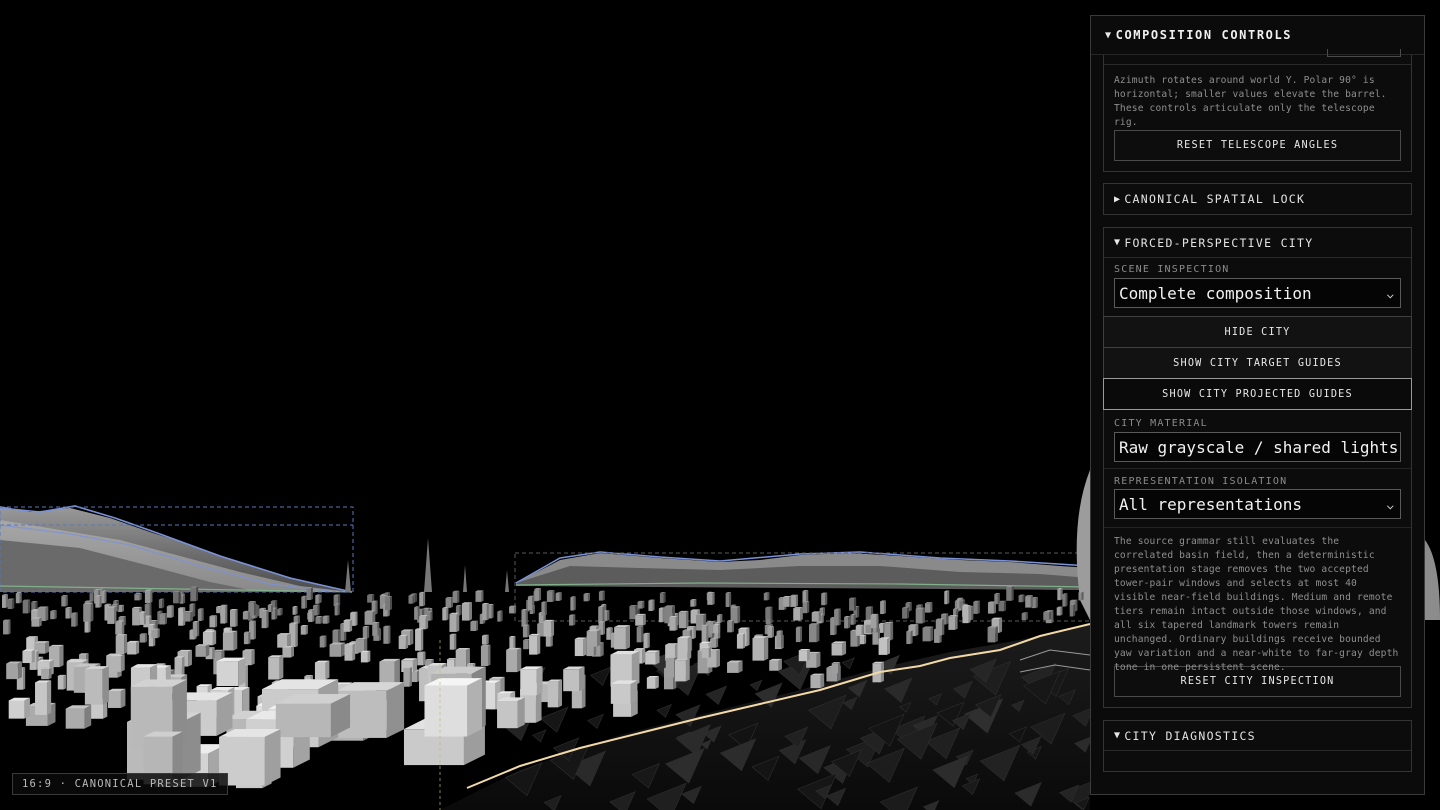  I want to click on city-material-select: Raw grayscale / shared lights, so click(1257, 447).